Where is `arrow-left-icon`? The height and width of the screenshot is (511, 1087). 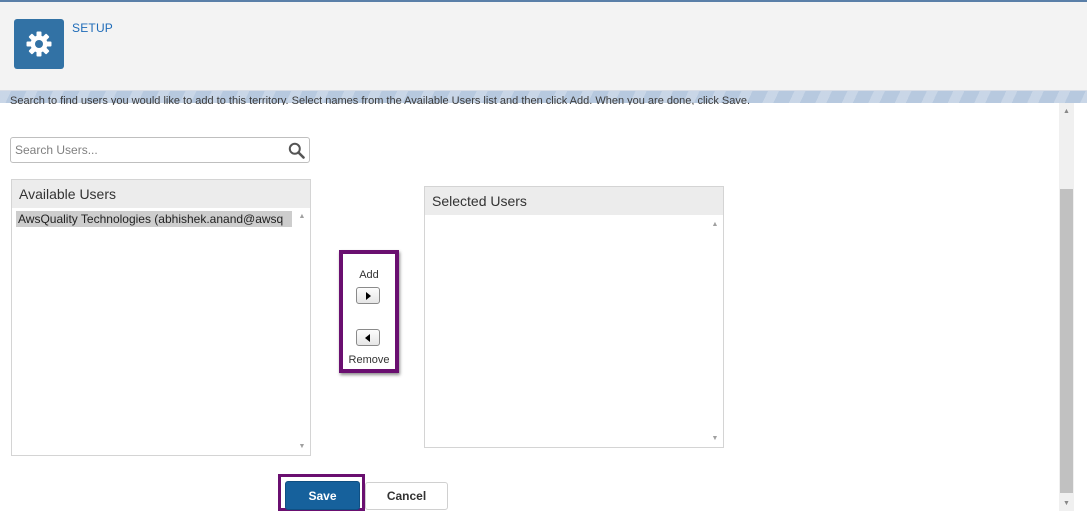
arrow-left-icon is located at coordinates (367, 337).